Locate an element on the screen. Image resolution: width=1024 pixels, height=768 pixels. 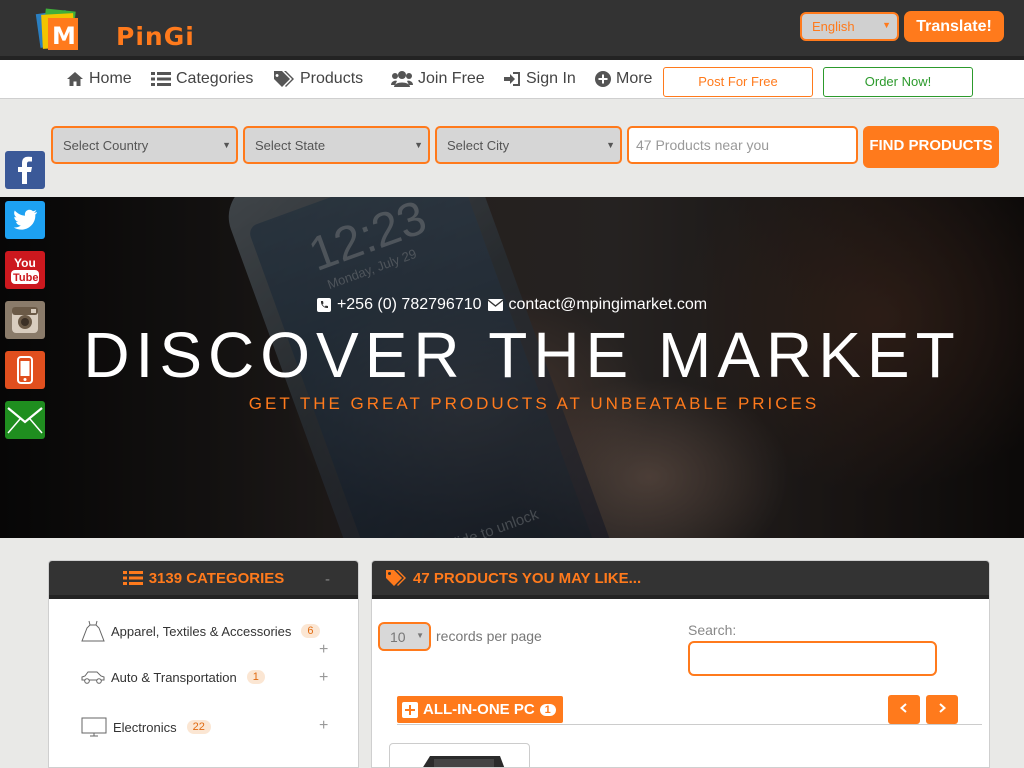
nav-join-free-label: Join Free is located at coordinates (451, 78).